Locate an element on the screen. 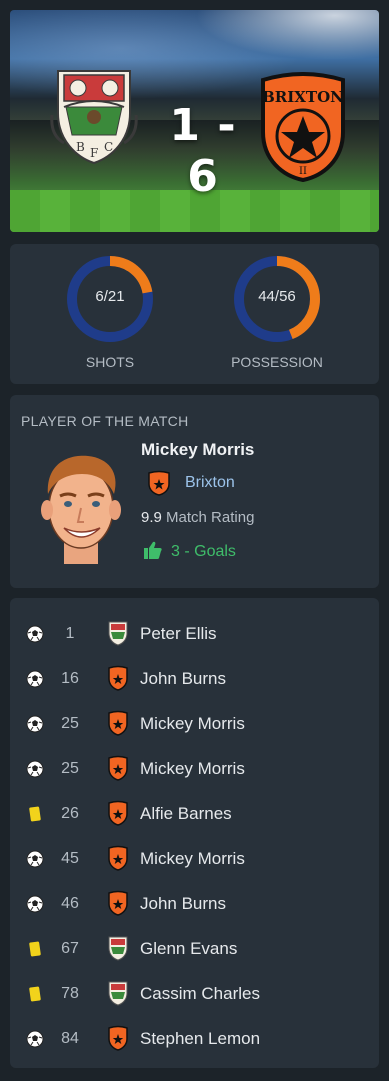 The height and width of the screenshot is (1081, 389). event-row: 84 Stephen Lemon is located at coordinates (194, 1037).